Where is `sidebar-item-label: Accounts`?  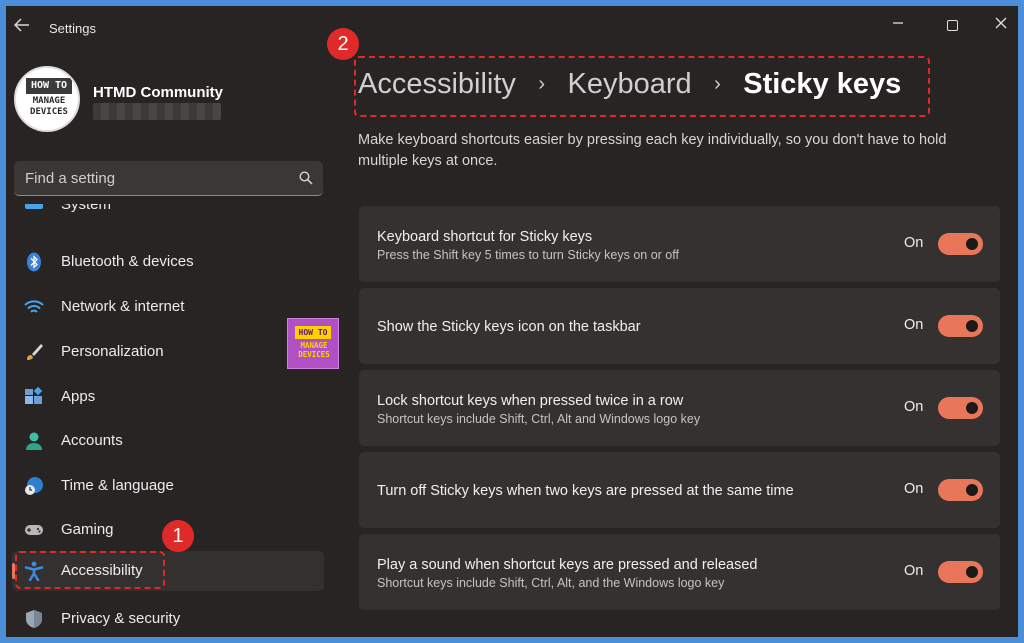 sidebar-item-label: Accounts is located at coordinates (92, 440).